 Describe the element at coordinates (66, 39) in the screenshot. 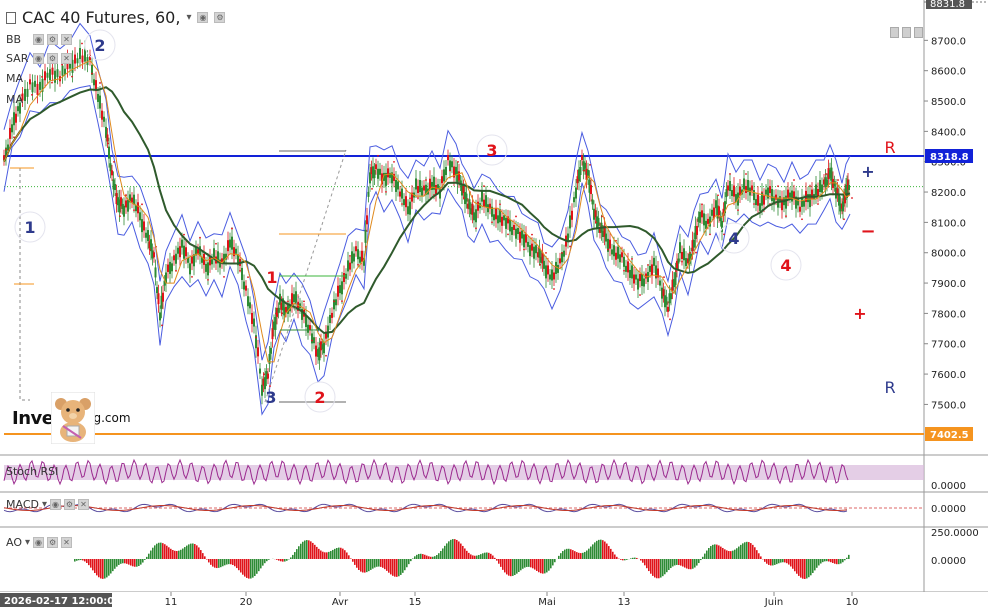

I see `bb-close-icon: ✕` at that location.